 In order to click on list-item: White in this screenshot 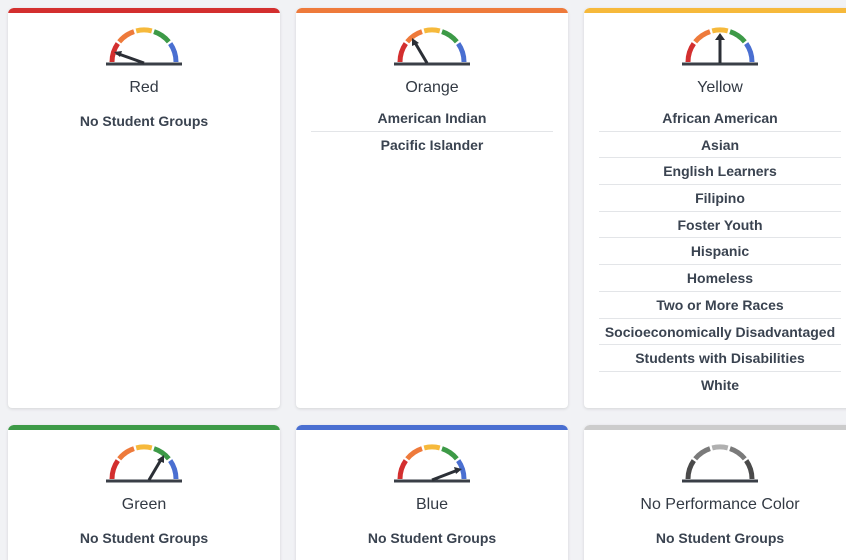, I will do `click(720, 384)`.